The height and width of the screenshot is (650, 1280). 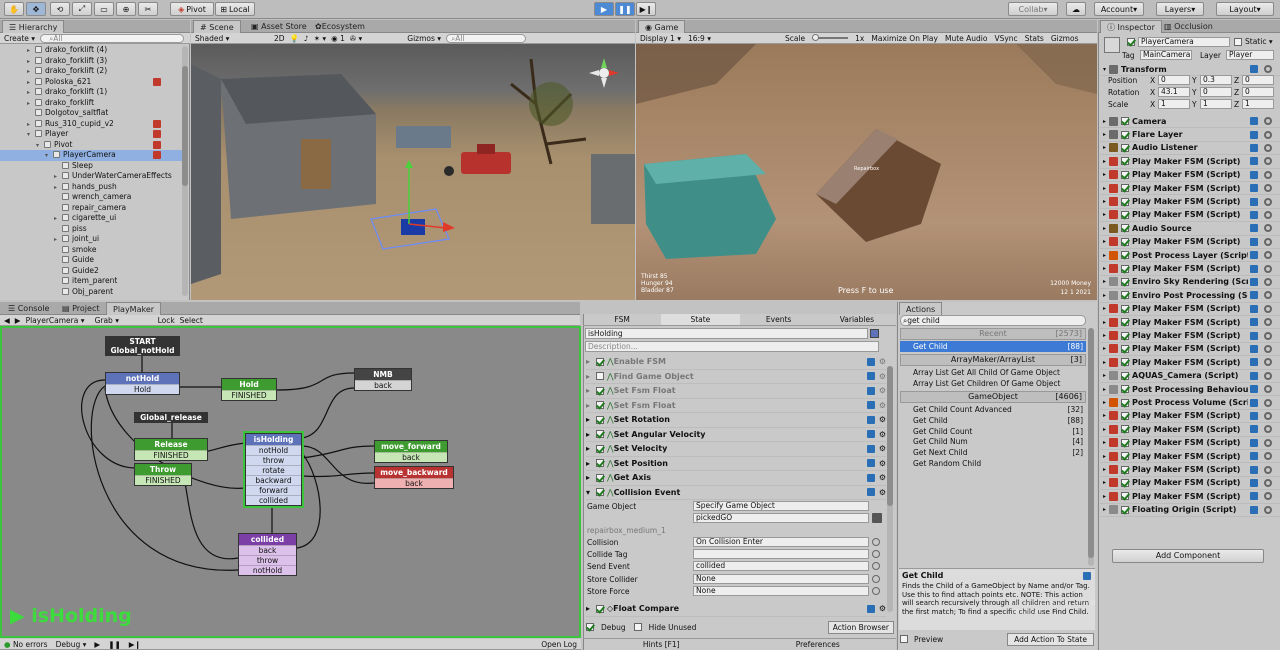 I want to click on hierarchy-item: smoke, so click(x=91, y=250).